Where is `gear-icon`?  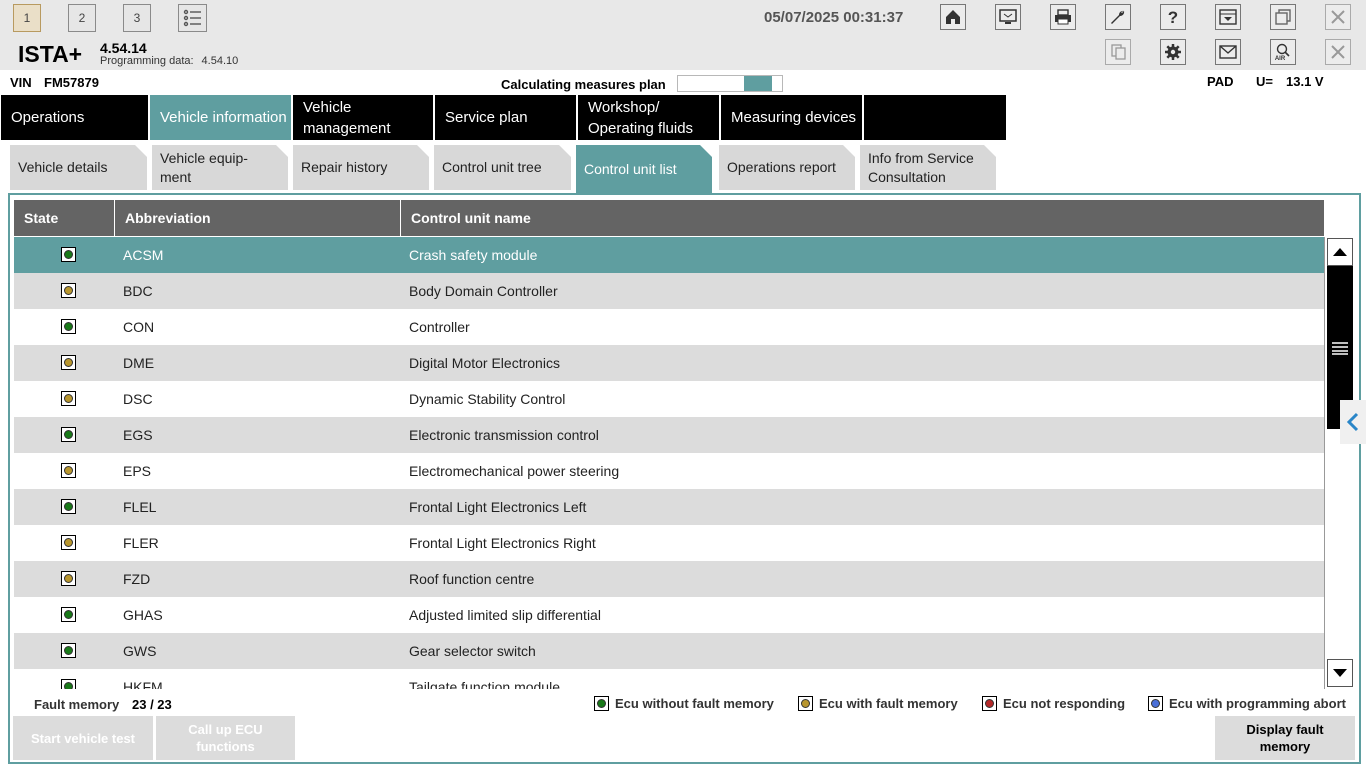 gear-icon is located at coordinates (1173, 52).